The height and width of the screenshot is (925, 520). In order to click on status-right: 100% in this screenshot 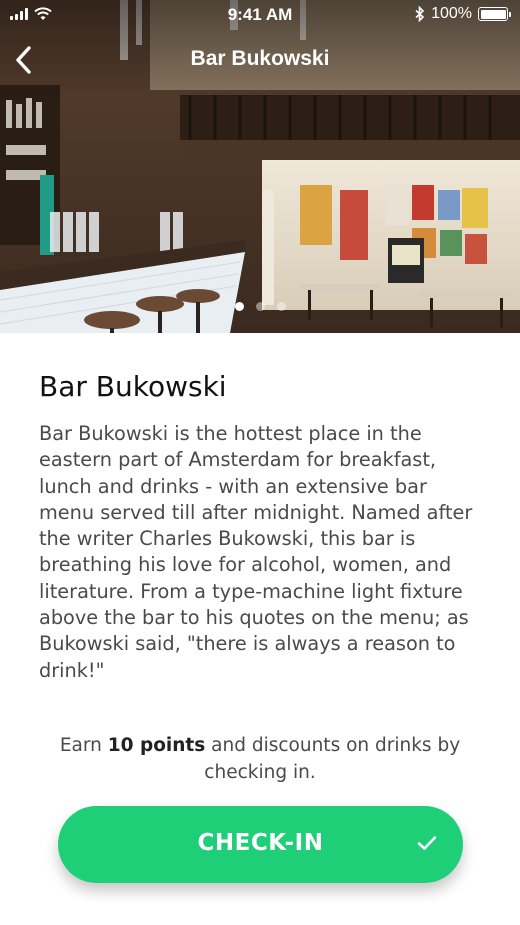, I will do `click(463, 14)`.